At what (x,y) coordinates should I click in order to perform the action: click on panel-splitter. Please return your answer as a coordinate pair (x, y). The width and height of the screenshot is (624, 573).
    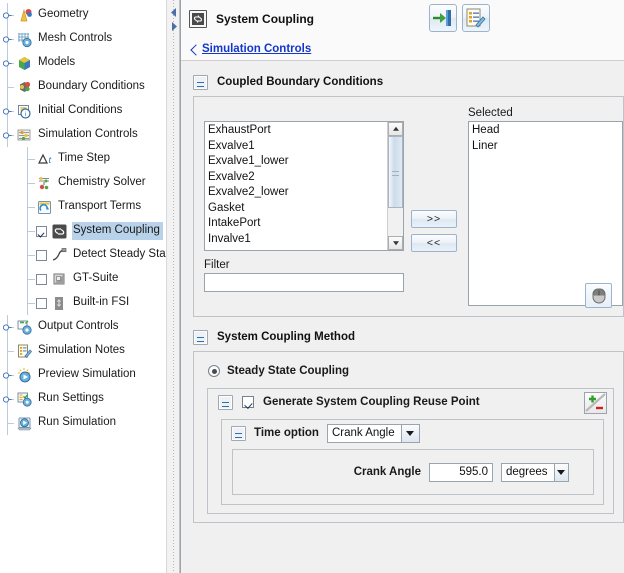
    Looking at the image, I should click on (173, 286).